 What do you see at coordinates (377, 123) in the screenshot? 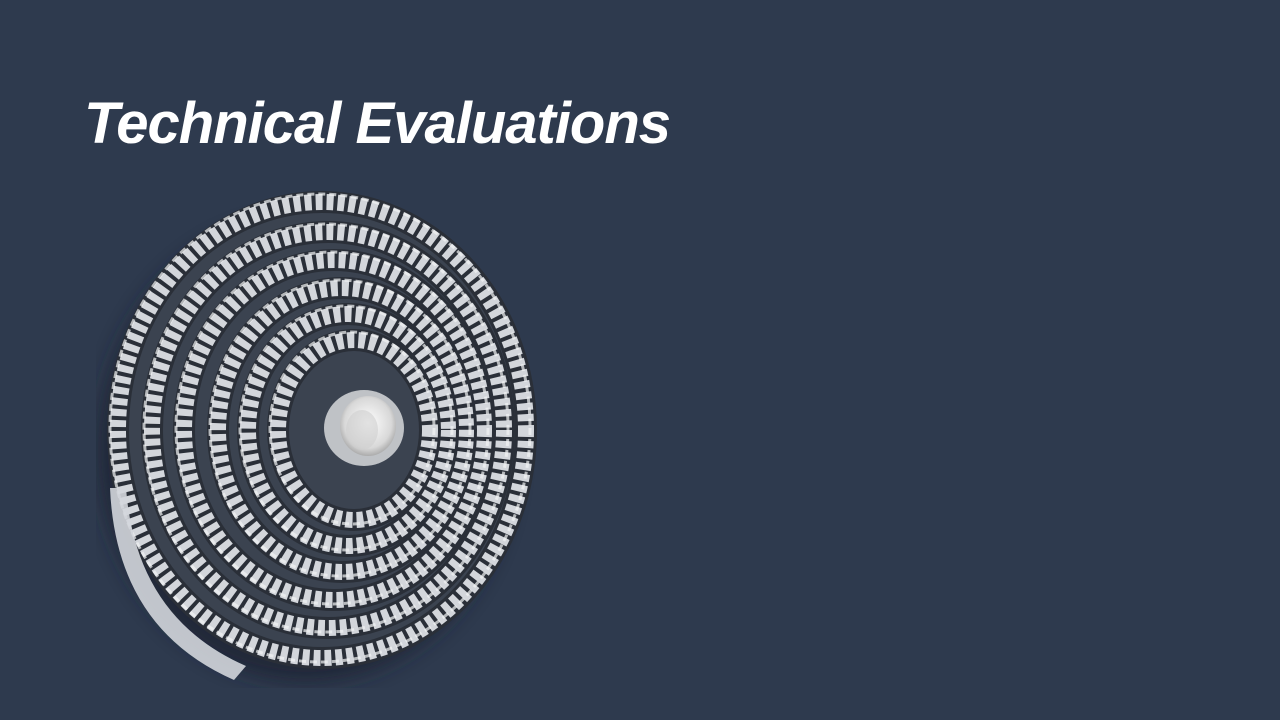
I see `slide-title: Technical Evaluations` at bounding box center [377, 123].